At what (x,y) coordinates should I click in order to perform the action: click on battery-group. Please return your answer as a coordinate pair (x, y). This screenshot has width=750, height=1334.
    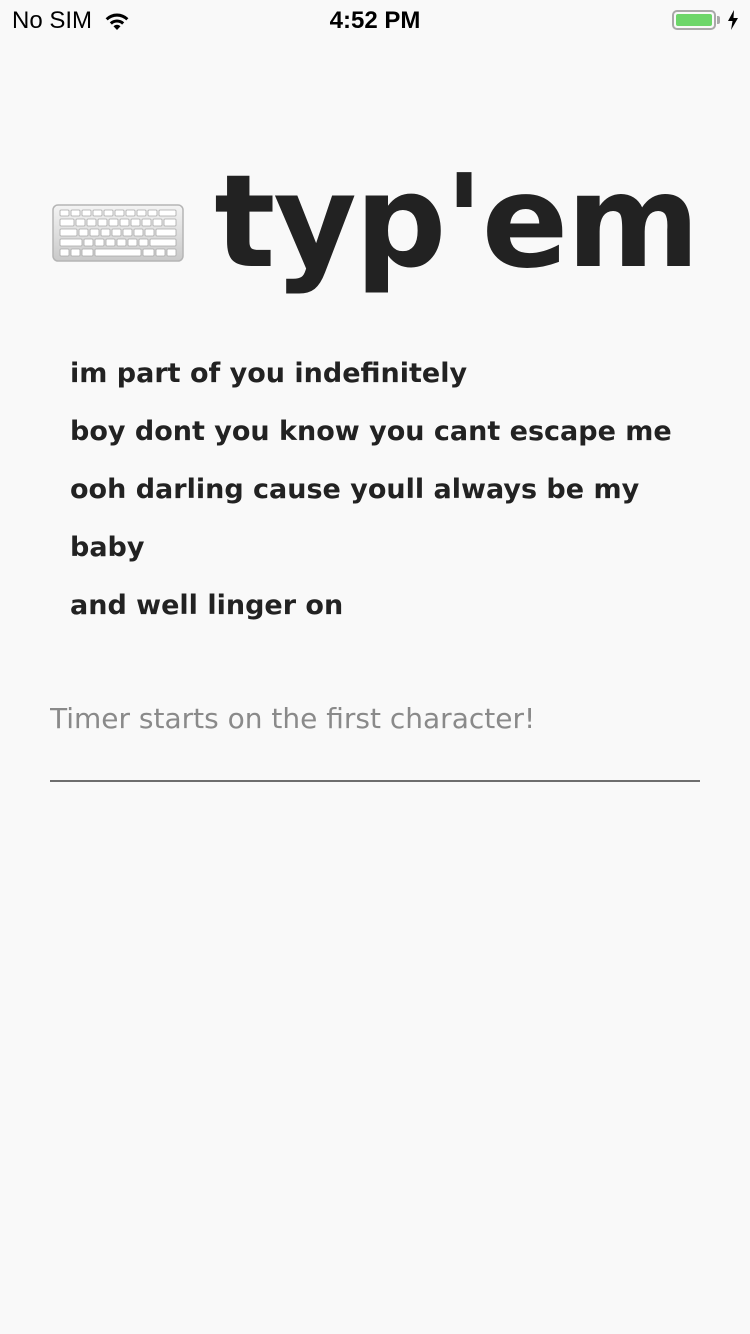
    Looking at the image, I should click on (706, 20).